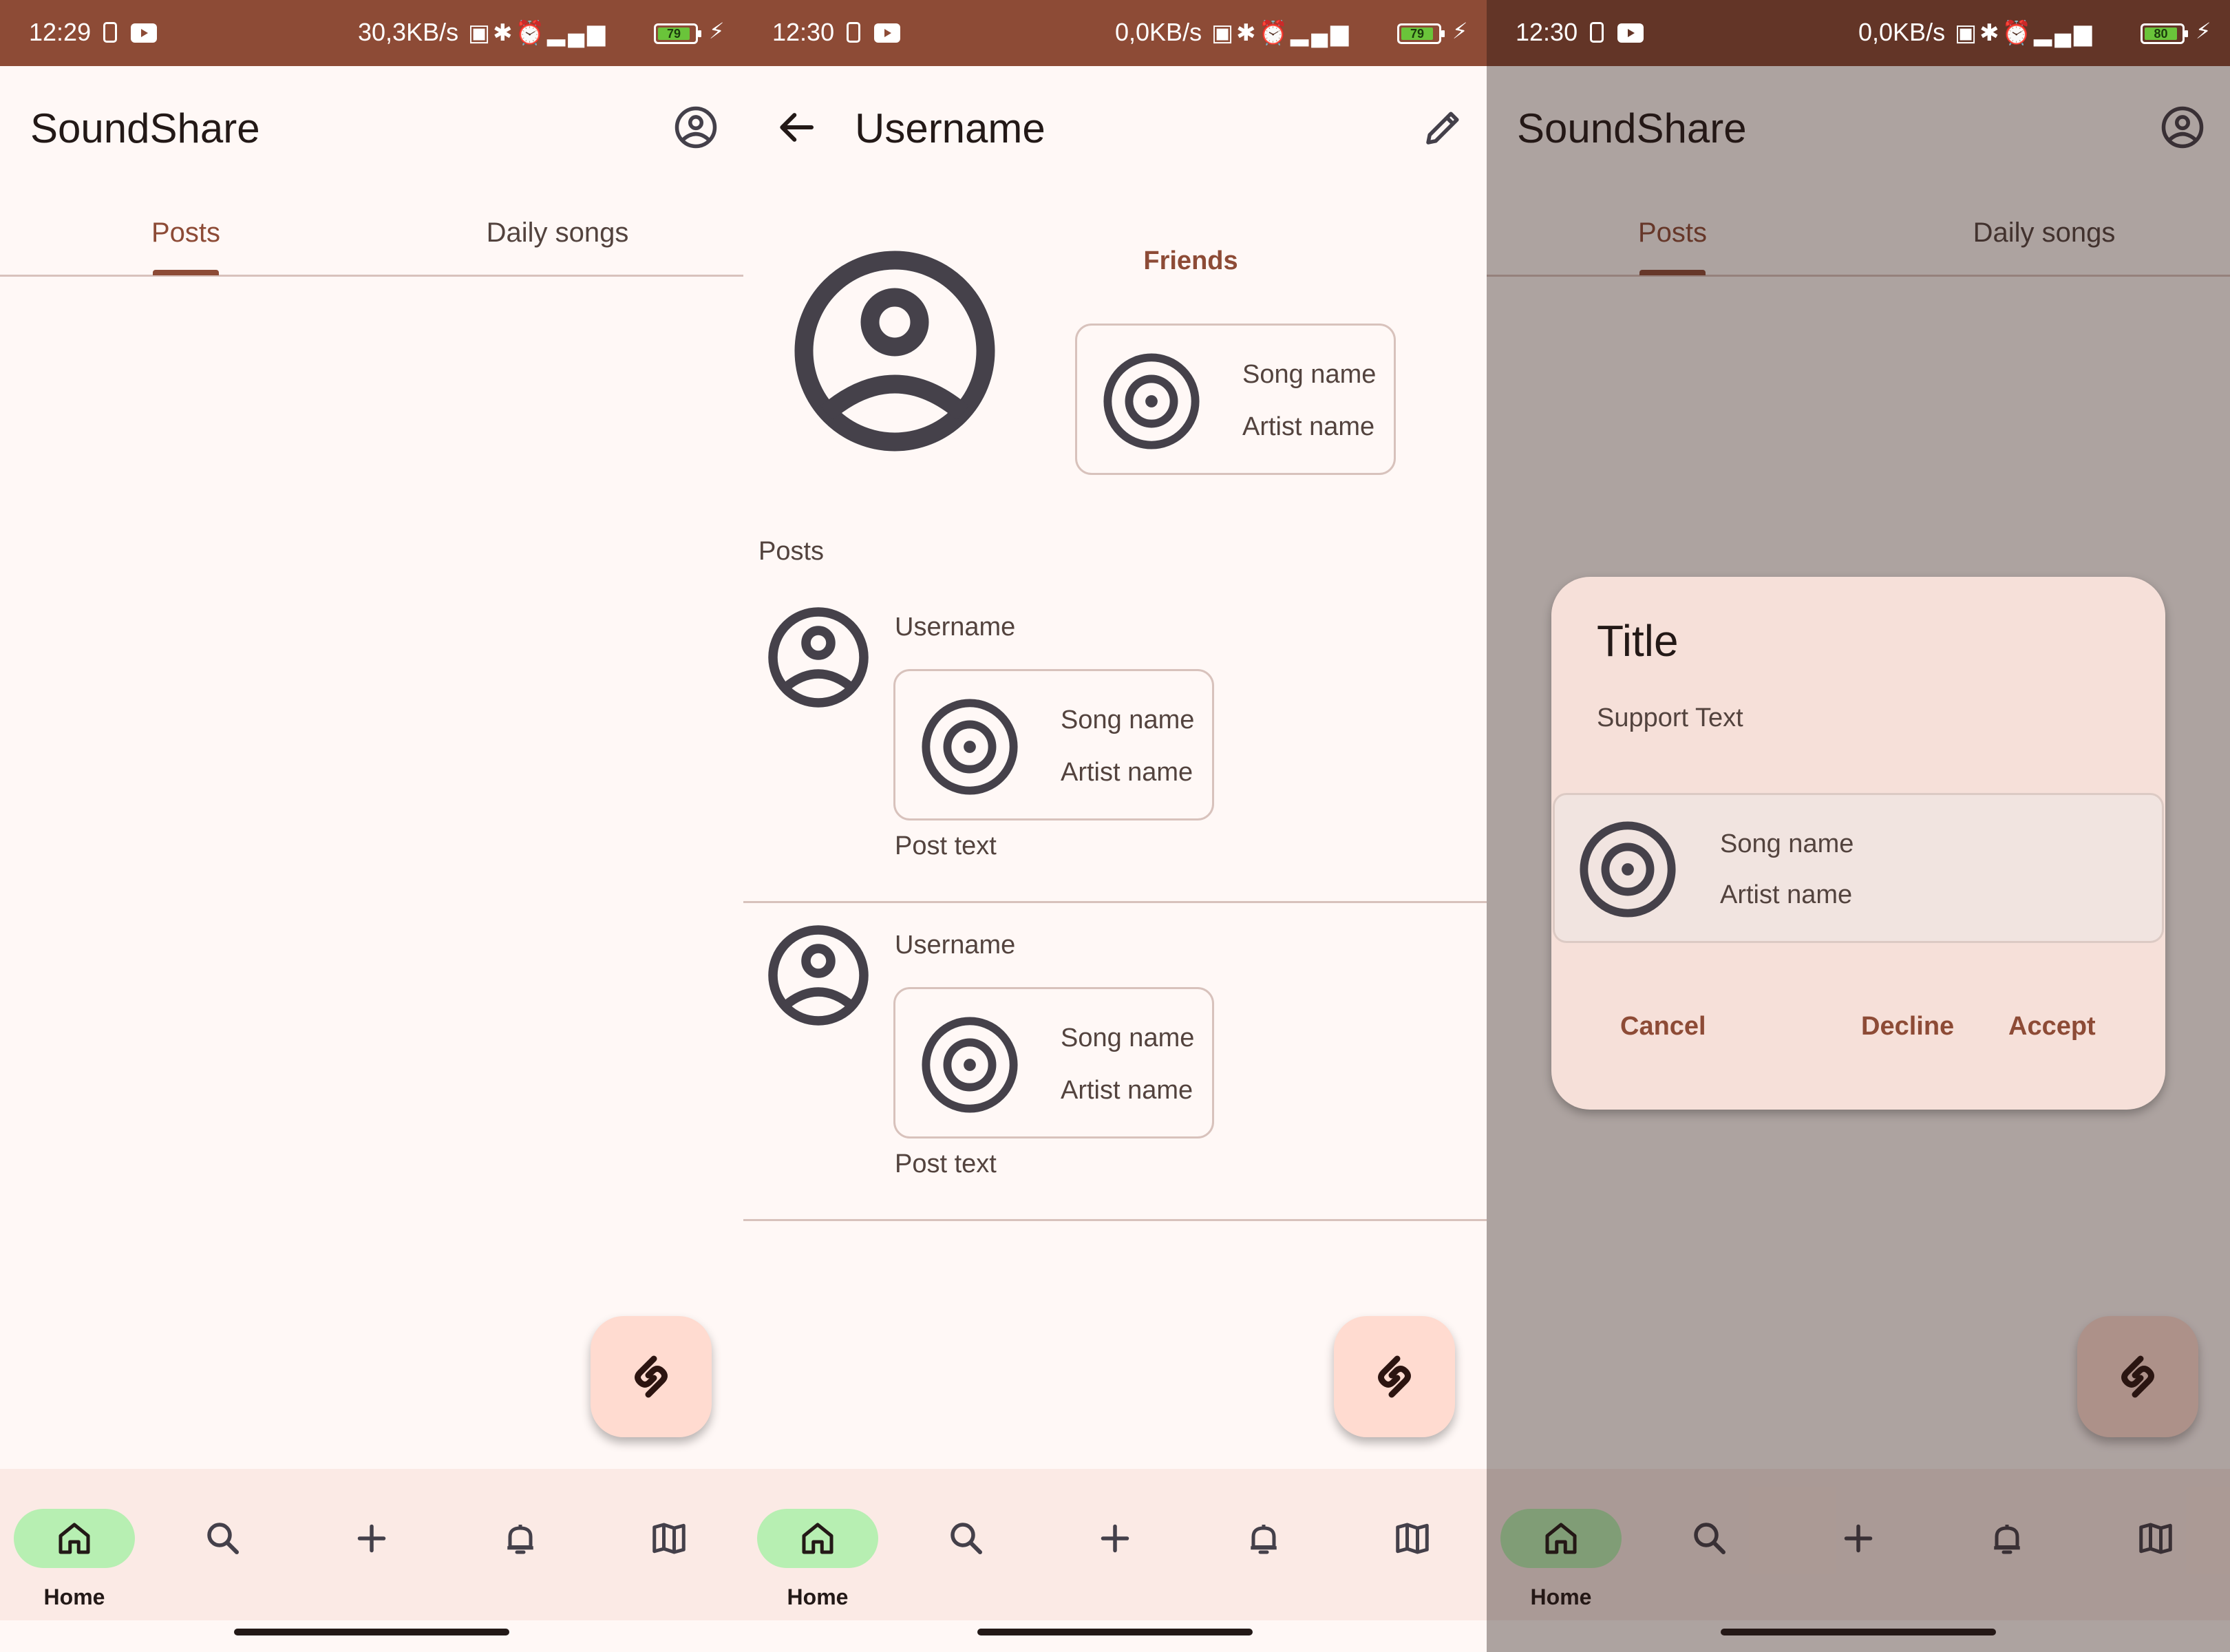  What do you see at coordinates (1443, 128) in the screenshot?
I see `edit-icon` at bounding box center [1443, 128].